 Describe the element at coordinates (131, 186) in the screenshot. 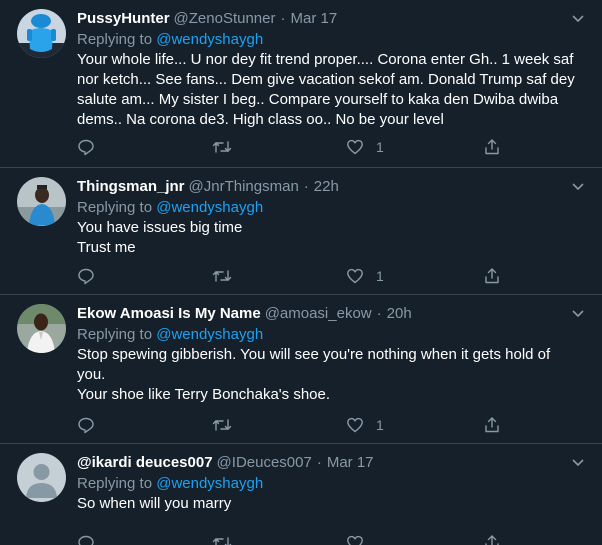

I see `display-name: Thingsman_jnr` at that location.